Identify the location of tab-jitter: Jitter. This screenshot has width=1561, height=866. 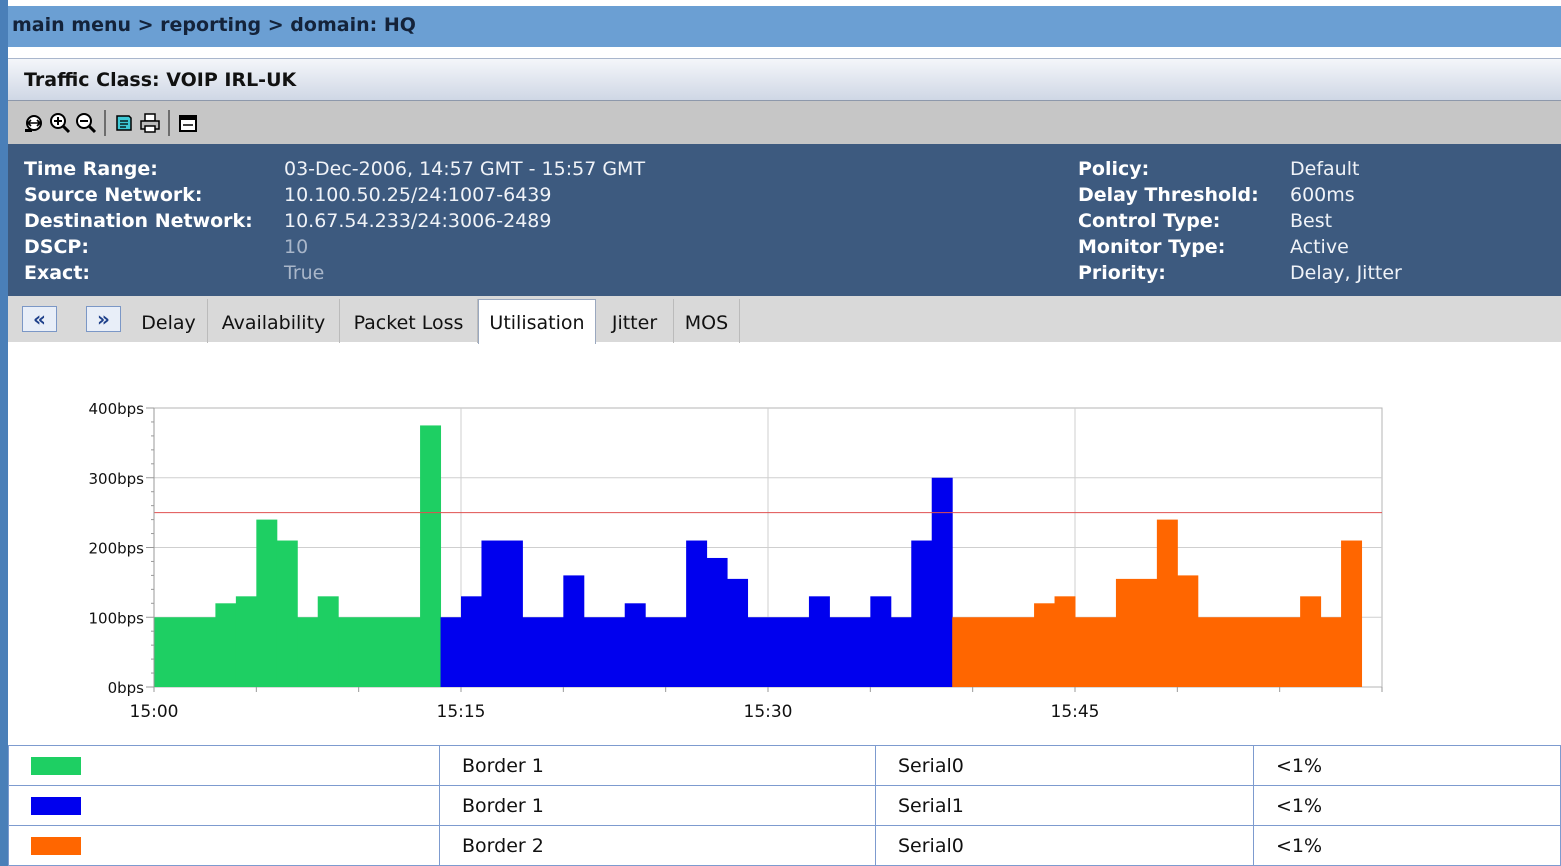
(635, 321).